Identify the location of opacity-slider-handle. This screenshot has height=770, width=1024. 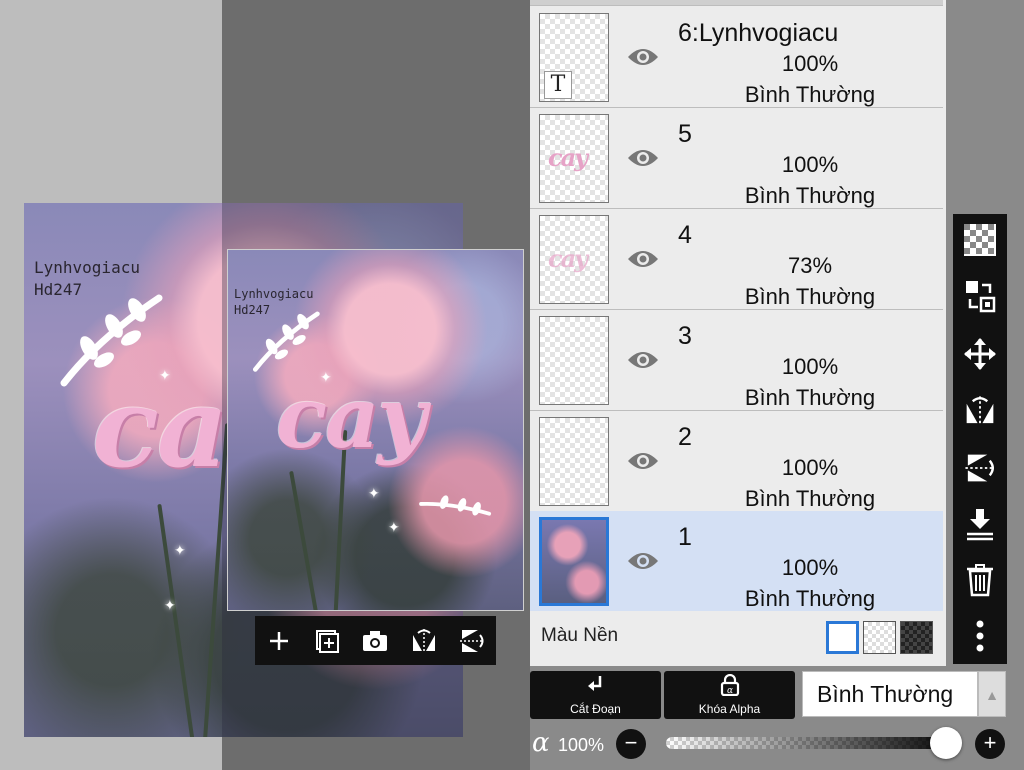
(946, 743).